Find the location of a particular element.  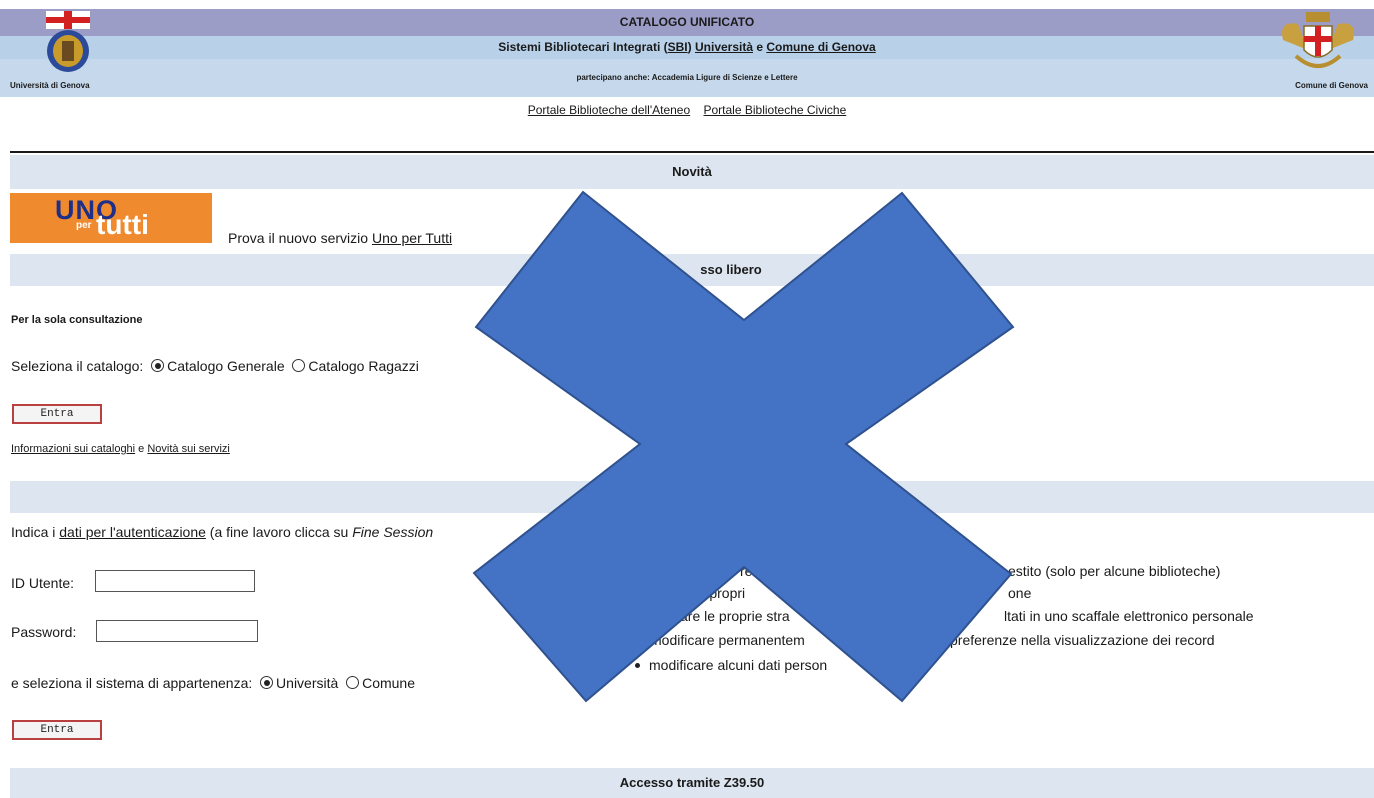

system-universita-radio is located at coordinates (267, 682).